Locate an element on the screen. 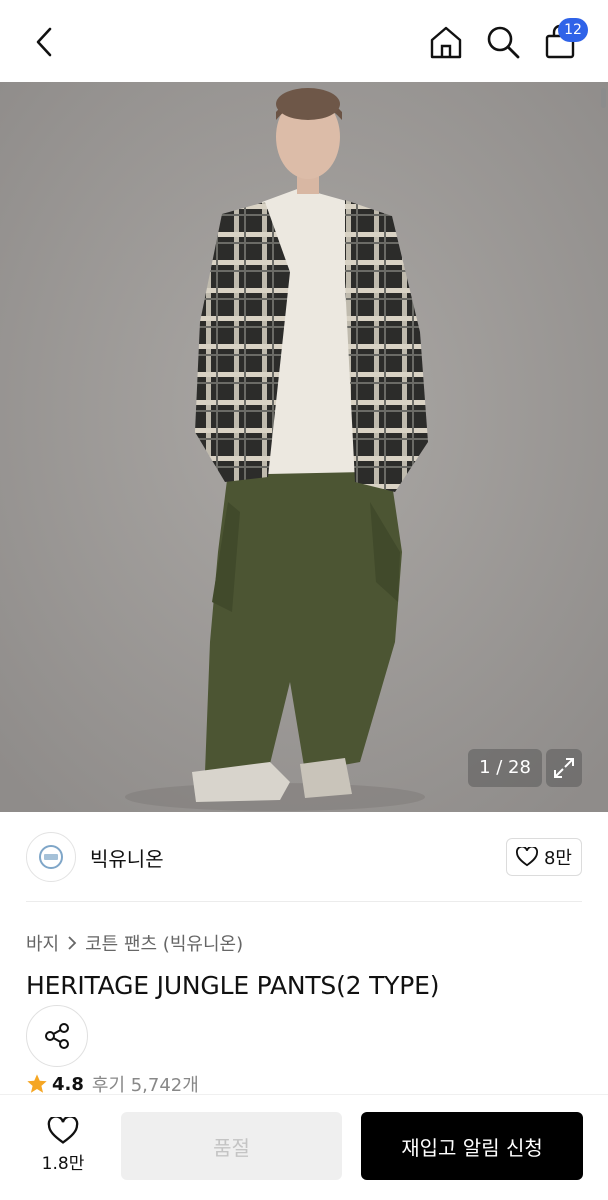 This screenshot has width=608, height=1200. brand-name: 빅유니온 is located at coordinates (127, 857).